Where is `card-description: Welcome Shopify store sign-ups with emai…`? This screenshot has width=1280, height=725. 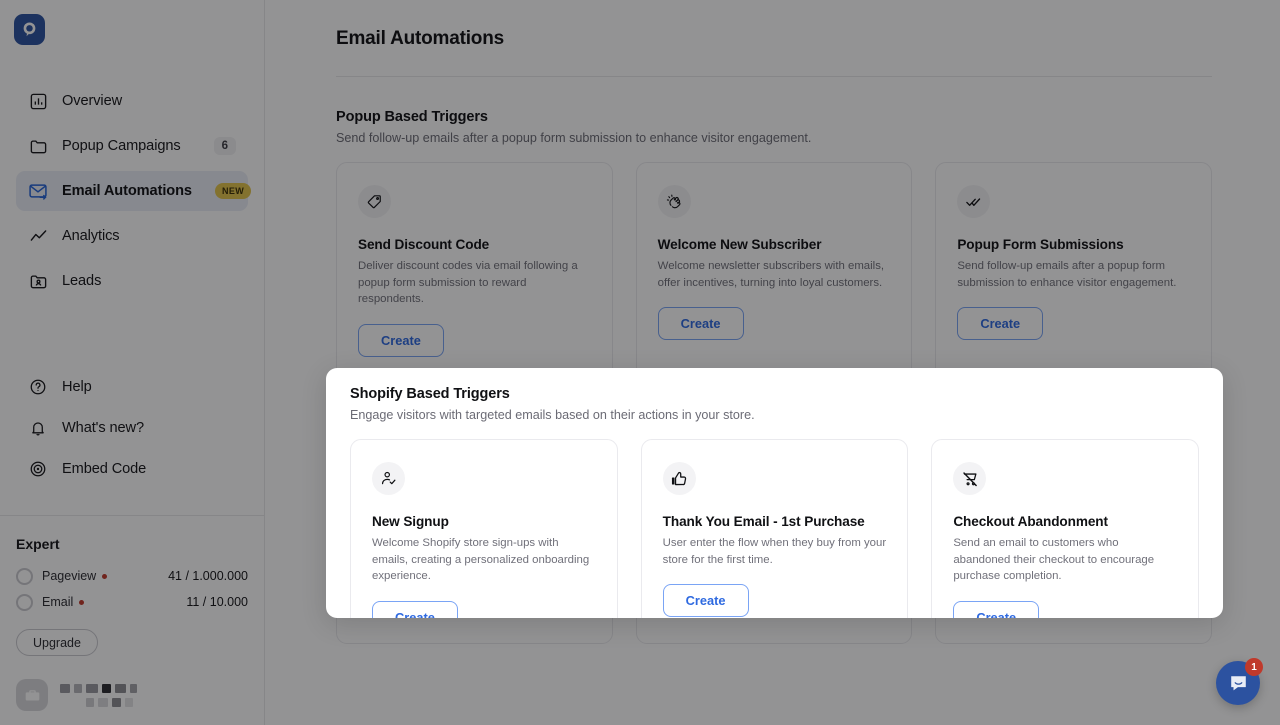 card-description: Welcome Shopify store sign-ups with emai… is located at coordinates (481, 560).